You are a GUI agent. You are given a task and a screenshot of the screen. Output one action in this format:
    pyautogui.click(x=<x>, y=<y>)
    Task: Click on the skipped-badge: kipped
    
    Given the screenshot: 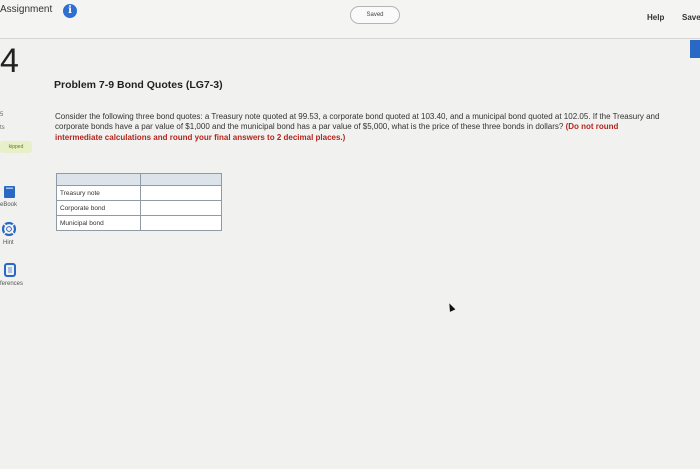 What is the action you would take?
    pyautogui.click(x=16, y=147)
    